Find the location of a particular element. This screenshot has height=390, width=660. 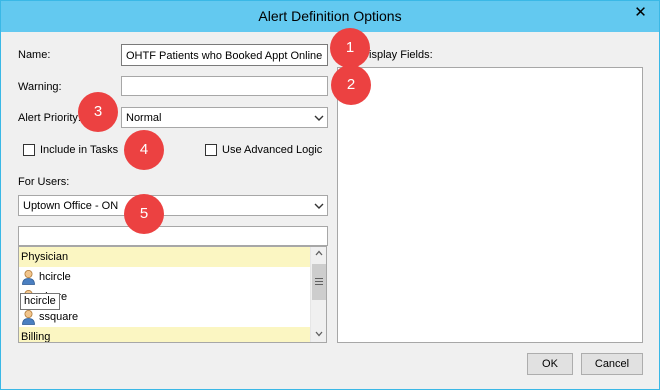

priority-select: Normal is located at coordinates (224, 117).